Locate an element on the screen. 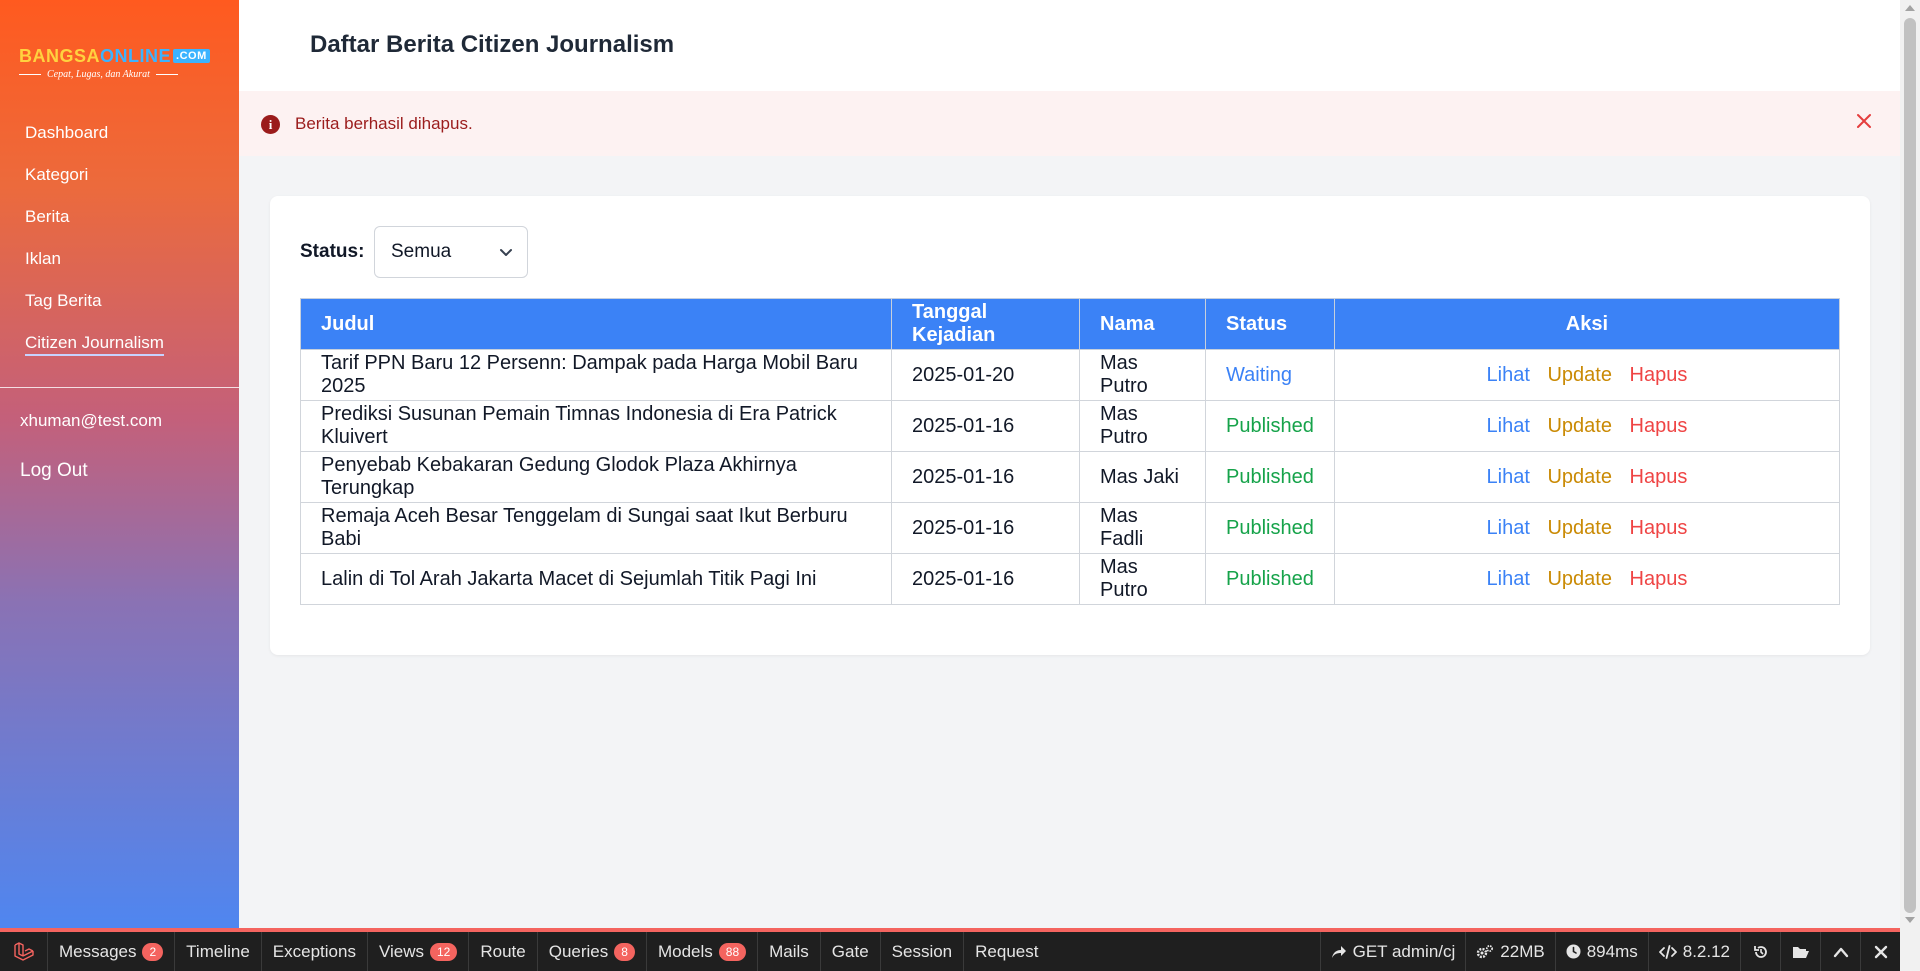 This screenshot has width=1920, height=971. debug-tab-queries: Queries 8 is located at coordinates (592, 951).